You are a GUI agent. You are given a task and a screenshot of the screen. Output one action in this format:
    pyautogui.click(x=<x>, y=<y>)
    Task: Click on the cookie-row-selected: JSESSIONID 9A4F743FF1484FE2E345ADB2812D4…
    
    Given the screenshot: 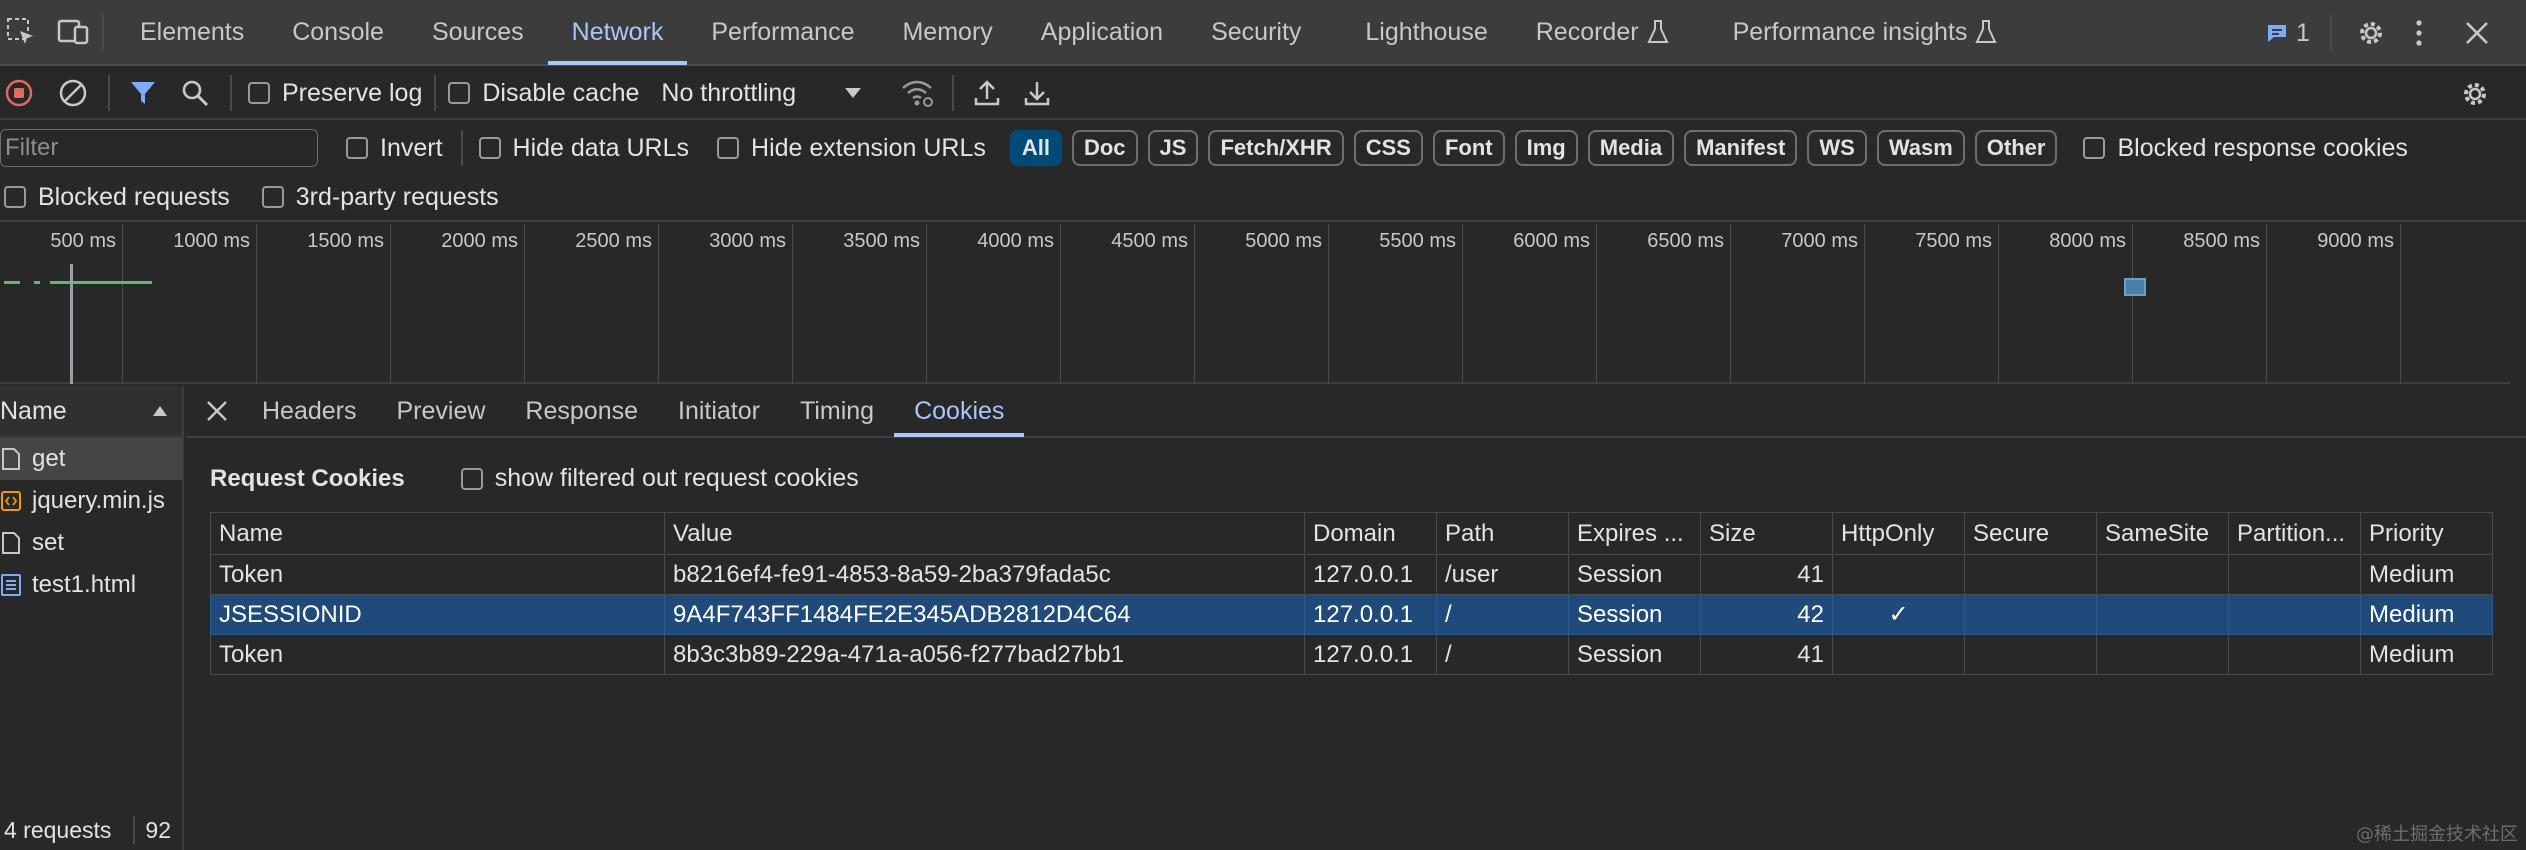 What is the action you would take?
    pyautogui.click(x=1351, y=614)
    